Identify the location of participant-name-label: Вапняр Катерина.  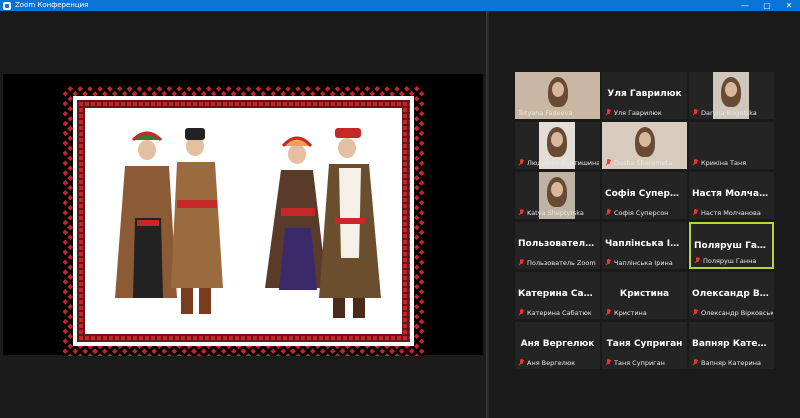
(731, 363).